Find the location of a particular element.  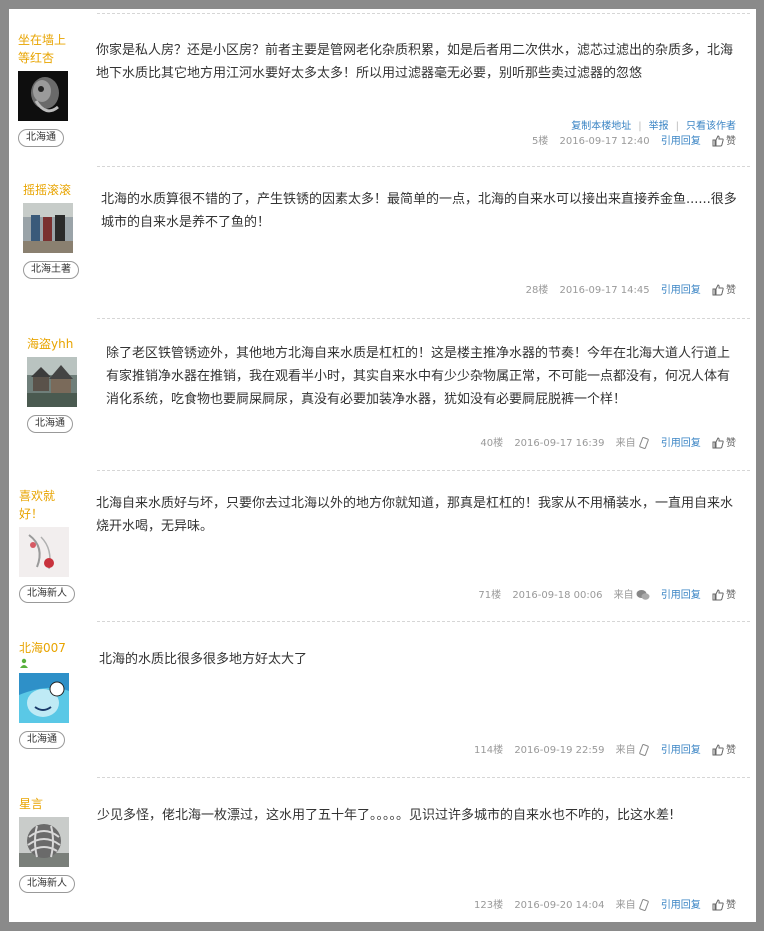

user-info: 摇摇滚滚 北海土著 is located at coordinates (58, 230).